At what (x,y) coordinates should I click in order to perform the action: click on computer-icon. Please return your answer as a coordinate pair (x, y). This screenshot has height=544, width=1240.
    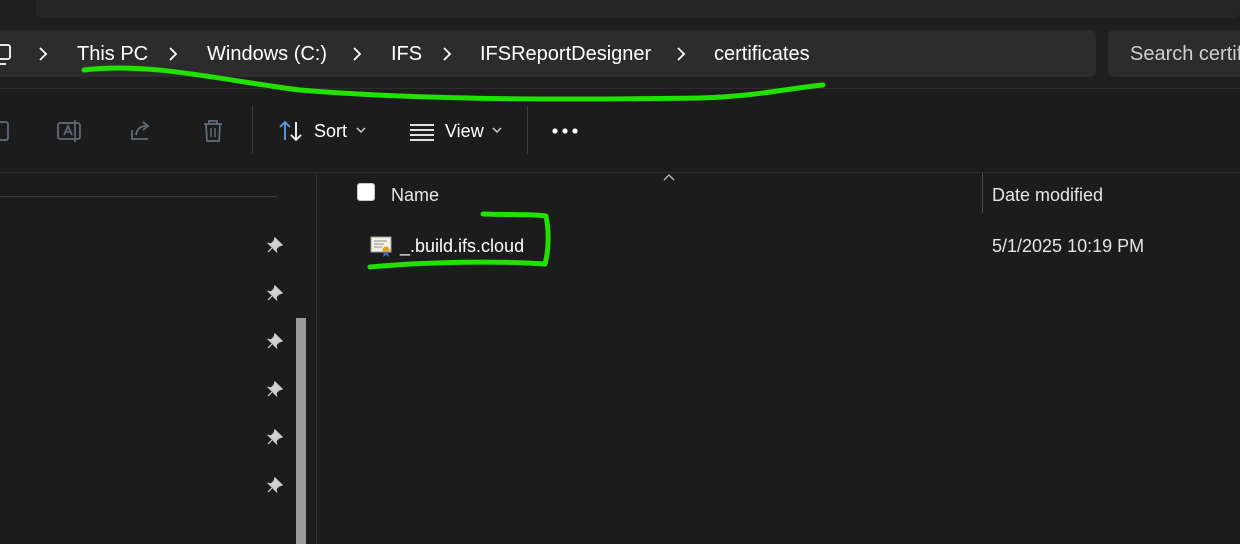
    Looking at the image, I should click on (6, 54).